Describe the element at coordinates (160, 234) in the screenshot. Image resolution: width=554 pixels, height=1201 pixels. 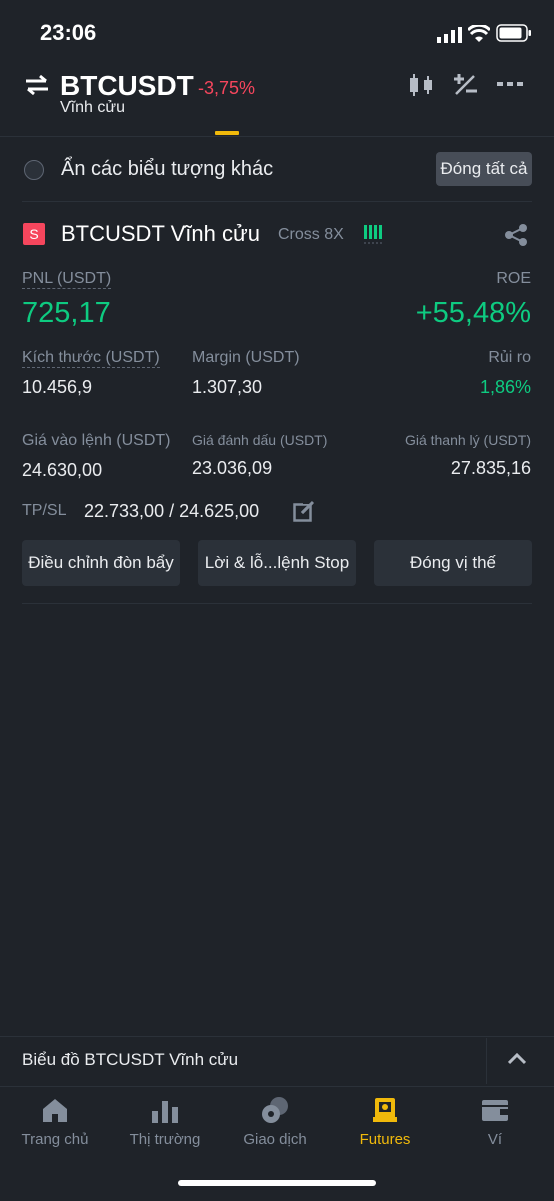
I see `position-title: BTCUSDT Vĩnh cửu` at that location.